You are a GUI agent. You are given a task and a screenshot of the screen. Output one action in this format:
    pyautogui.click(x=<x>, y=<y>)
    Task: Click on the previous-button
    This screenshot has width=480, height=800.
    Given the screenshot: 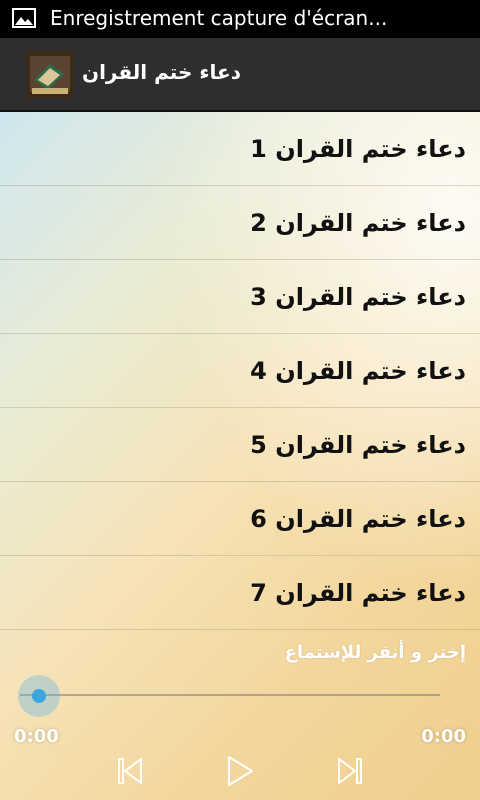 What is the action you would take?
    pyautogui.click(x=130, y=773)
    